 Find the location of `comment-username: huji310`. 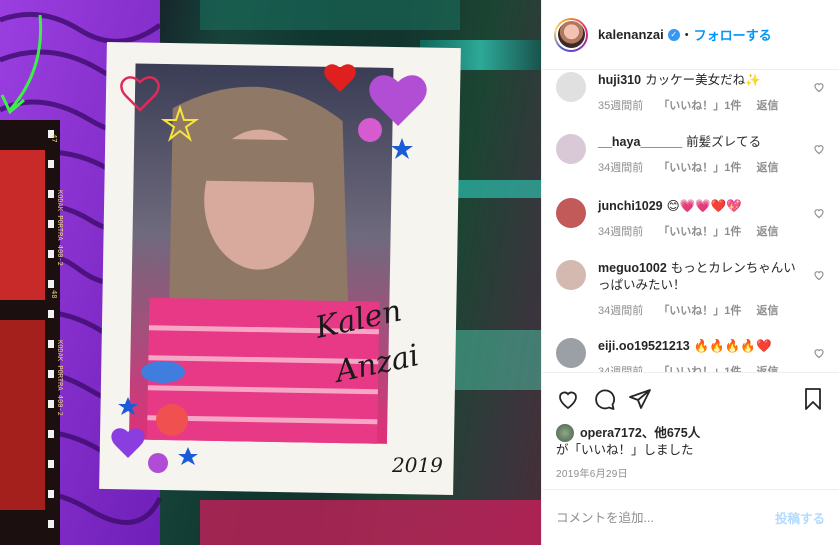

comment-username: huji310 is located at coordinates (619, 80).